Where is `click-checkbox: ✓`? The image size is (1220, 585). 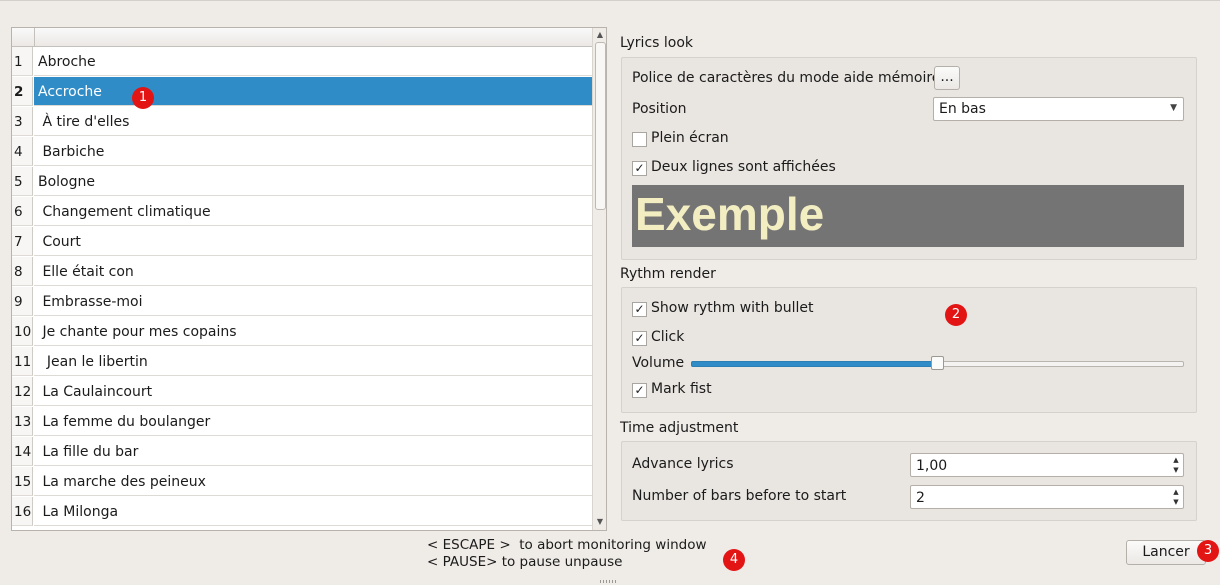 click-checkbox: ✓ is located at coordinates (639, 338).